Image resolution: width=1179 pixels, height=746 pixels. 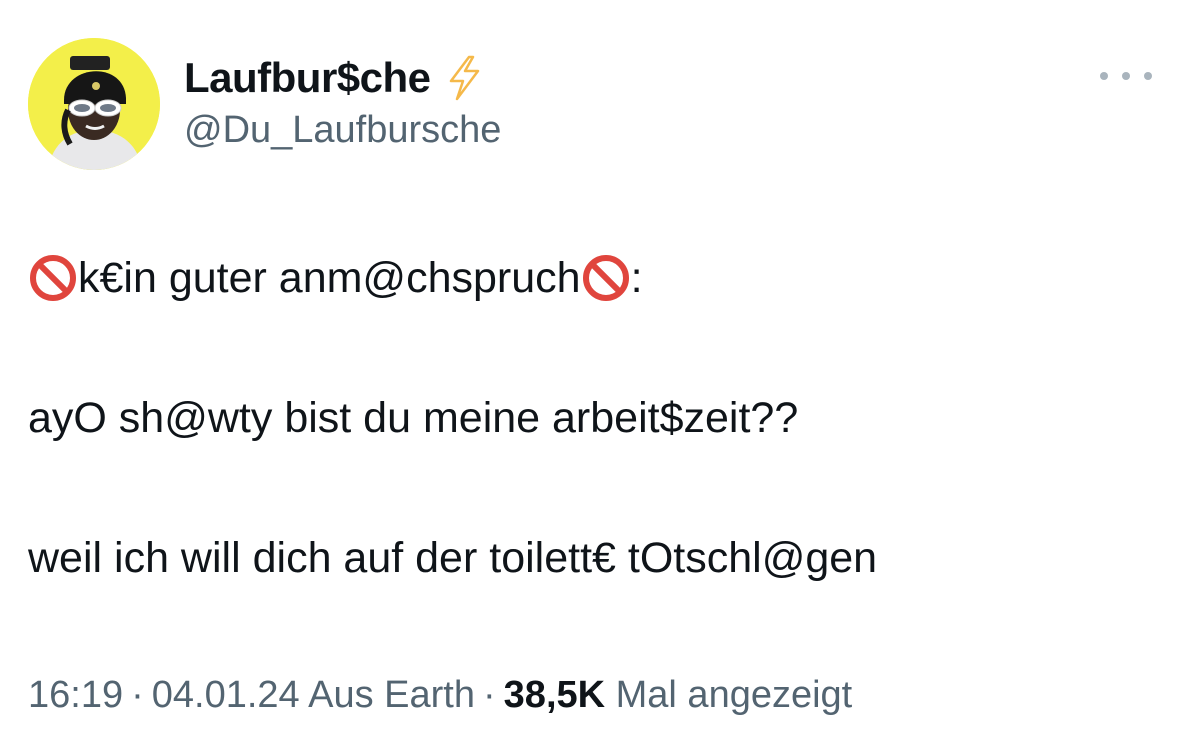 I want to click on more-options-button, so click(x=1126, y=76).